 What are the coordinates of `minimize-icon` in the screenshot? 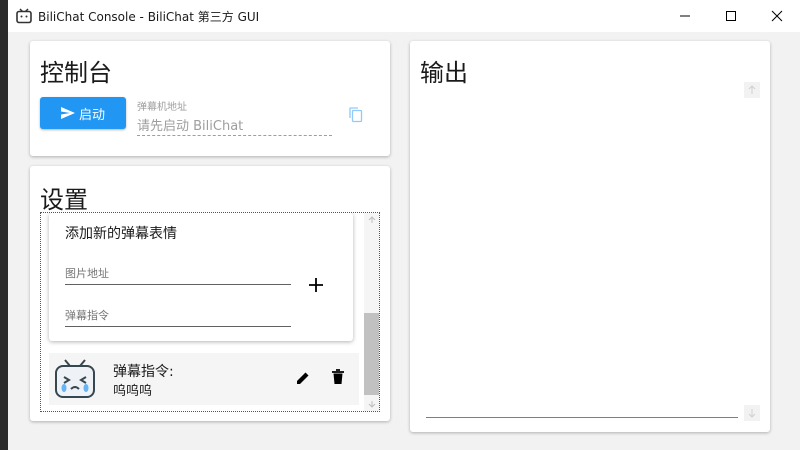 It's located at (685, 16).